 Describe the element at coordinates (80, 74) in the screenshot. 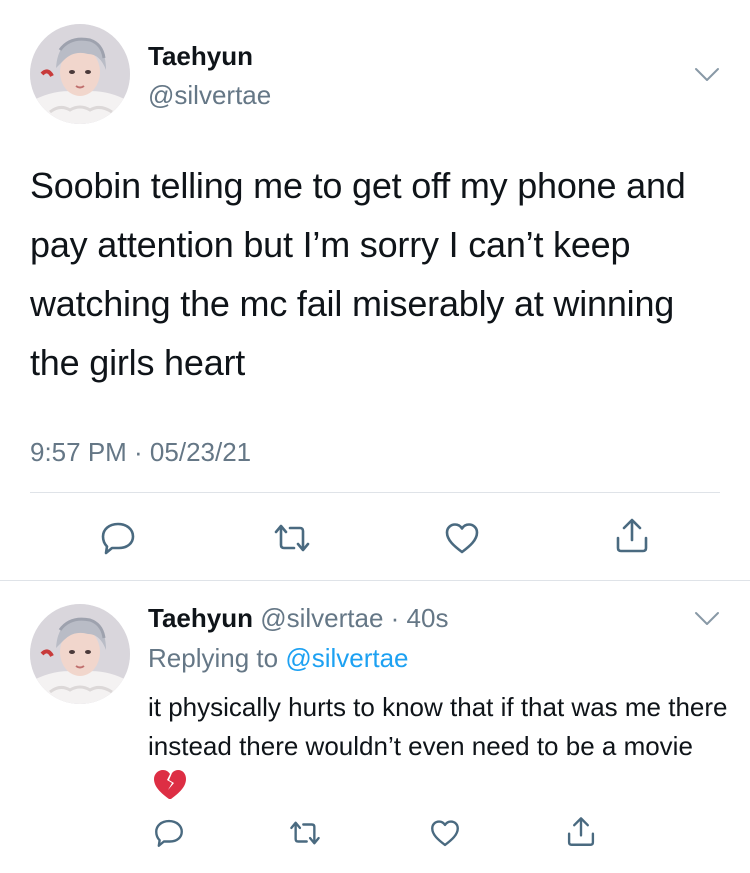

I see `author-avatar` at that location.